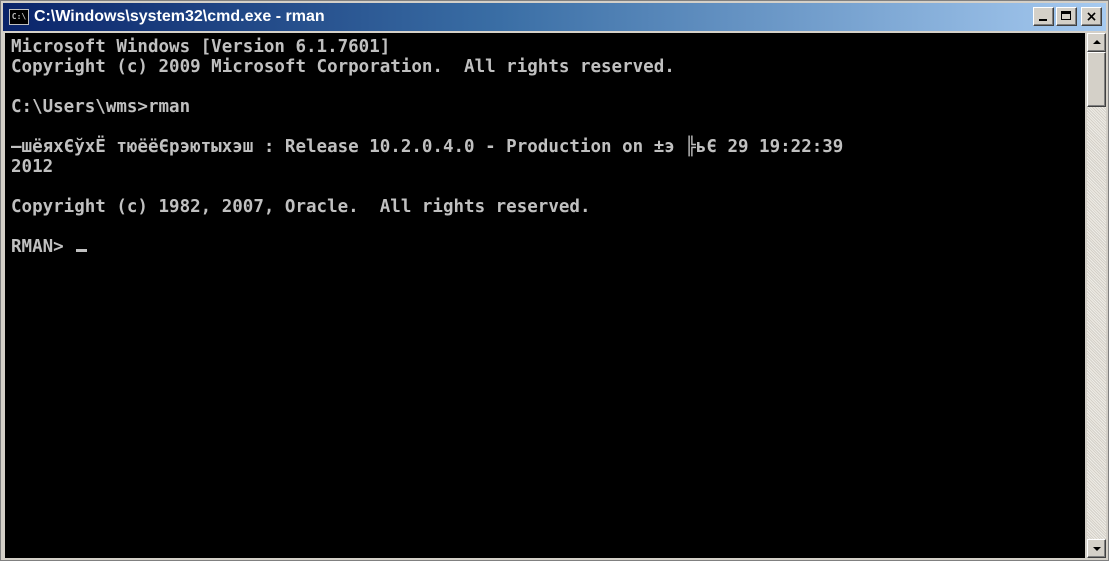  Describe the element at coordinates (43, 247) in the screenshot. I see `rman-prompt: RMAN>` at that location.